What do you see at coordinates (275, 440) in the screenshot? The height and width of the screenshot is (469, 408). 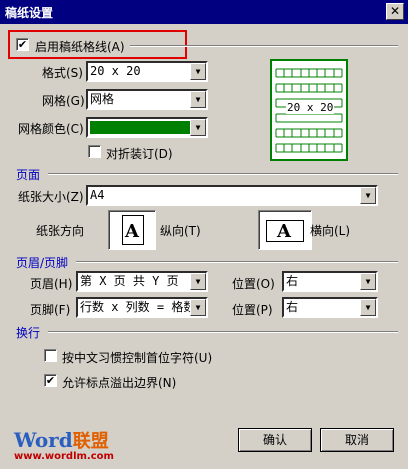 I see `ok-button: 确认` at bounding box center [275, 440].